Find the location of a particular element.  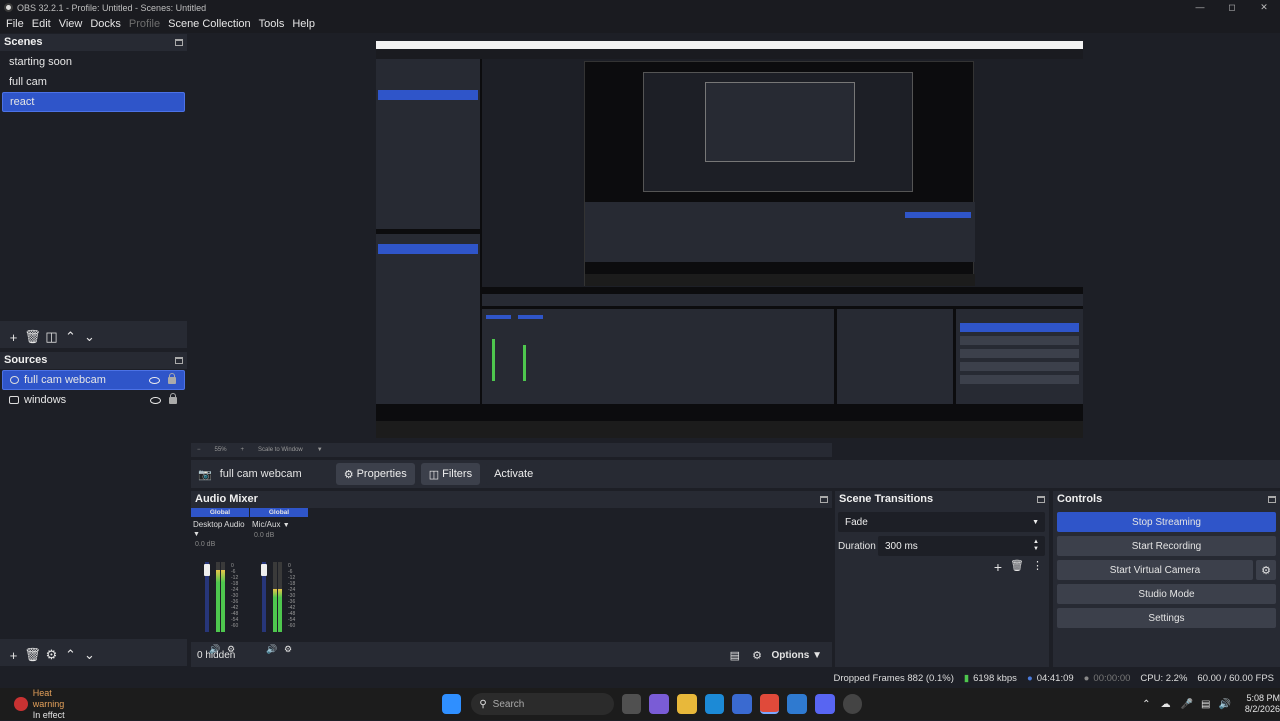

zoom-out-icon: − is located at coordinates (199, 450).